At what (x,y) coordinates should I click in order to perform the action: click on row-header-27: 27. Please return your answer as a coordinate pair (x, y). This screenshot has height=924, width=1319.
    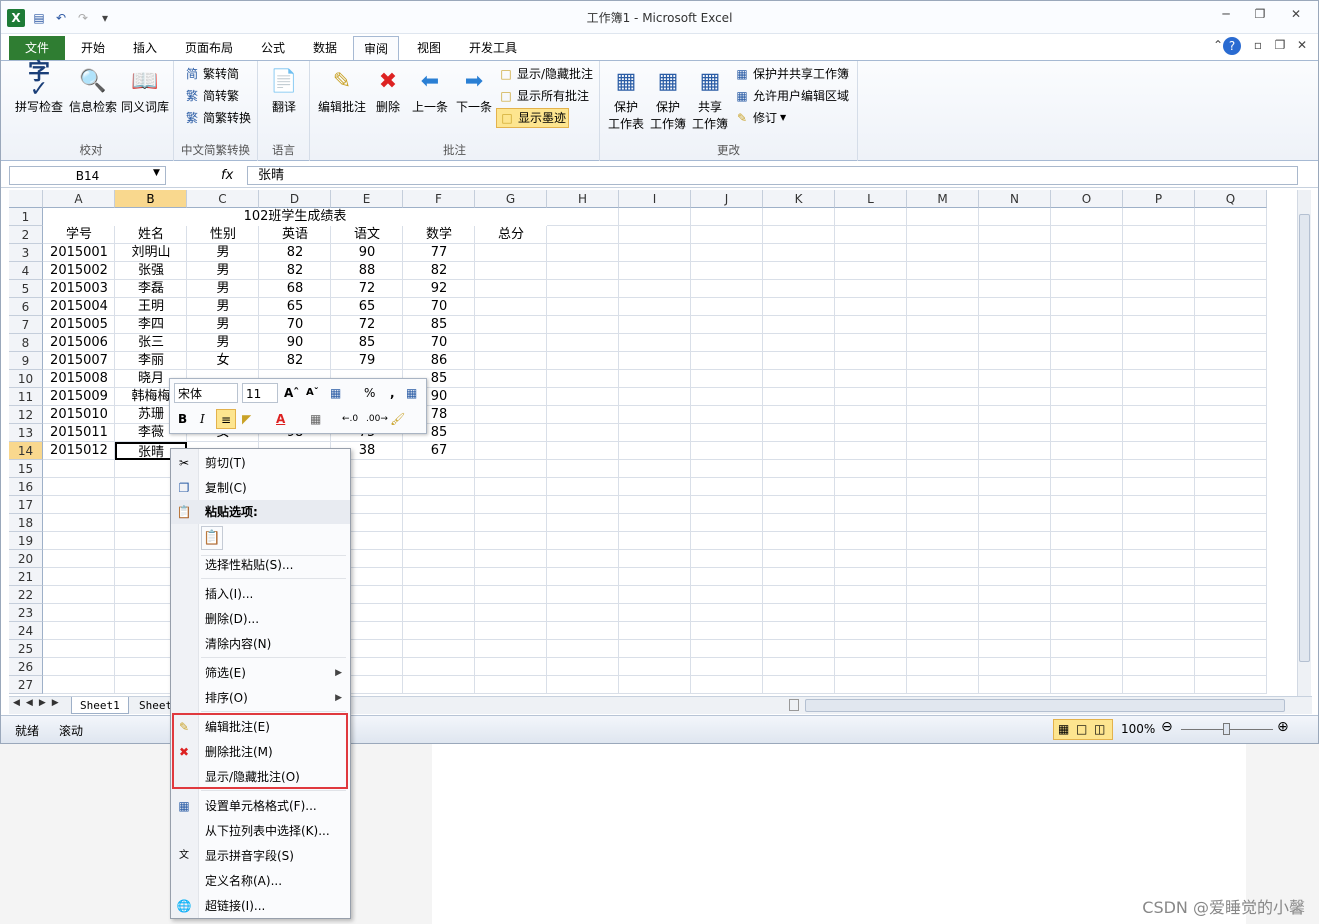
    Looking at the image, I should click on (26, 685).